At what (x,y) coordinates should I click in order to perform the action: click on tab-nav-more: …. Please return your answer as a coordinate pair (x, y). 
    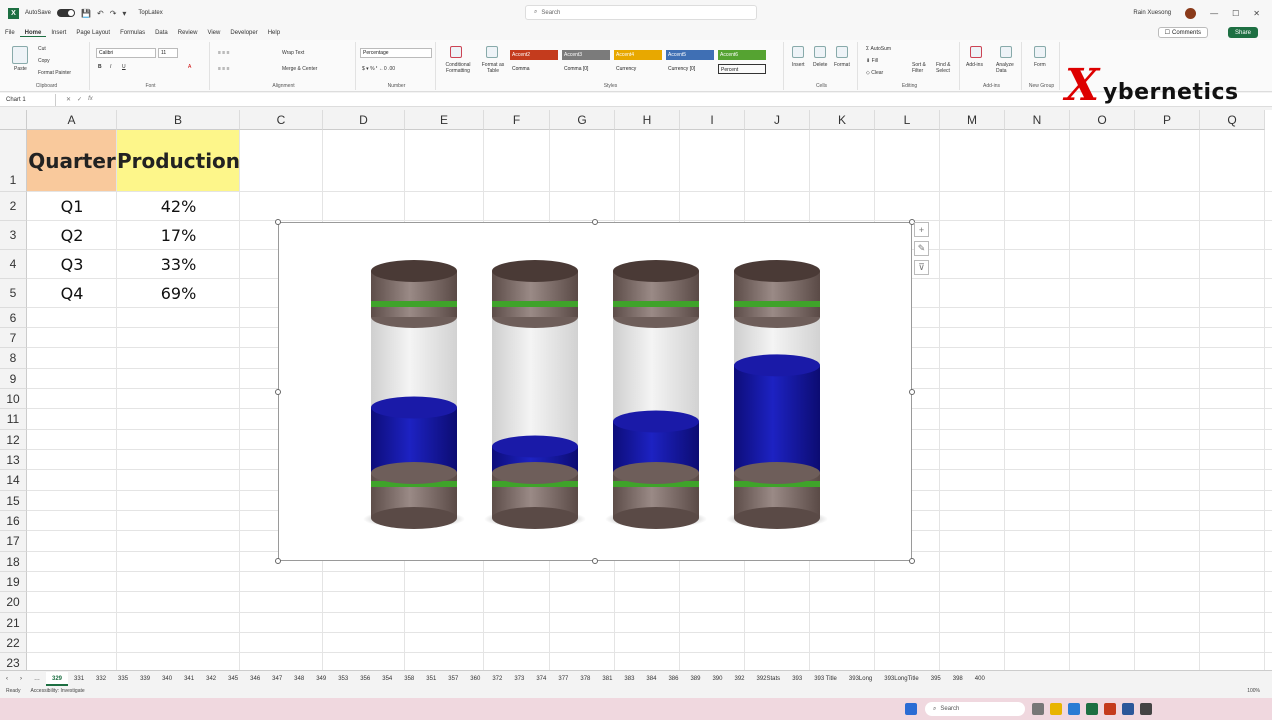
    Looking at the image, I should click on (37, 679).